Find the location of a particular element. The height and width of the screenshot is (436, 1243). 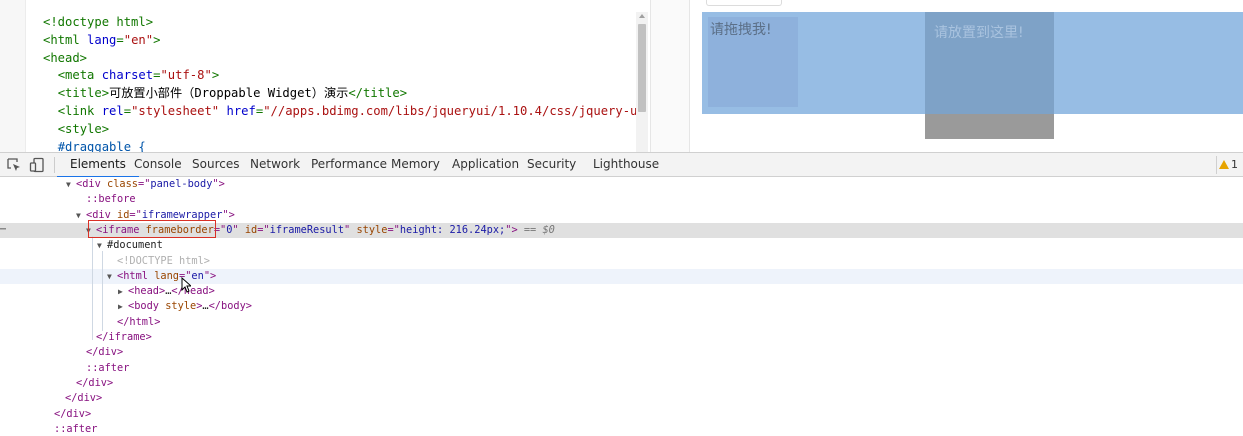

dom-token: </head> is located at coordinates (193, 291).